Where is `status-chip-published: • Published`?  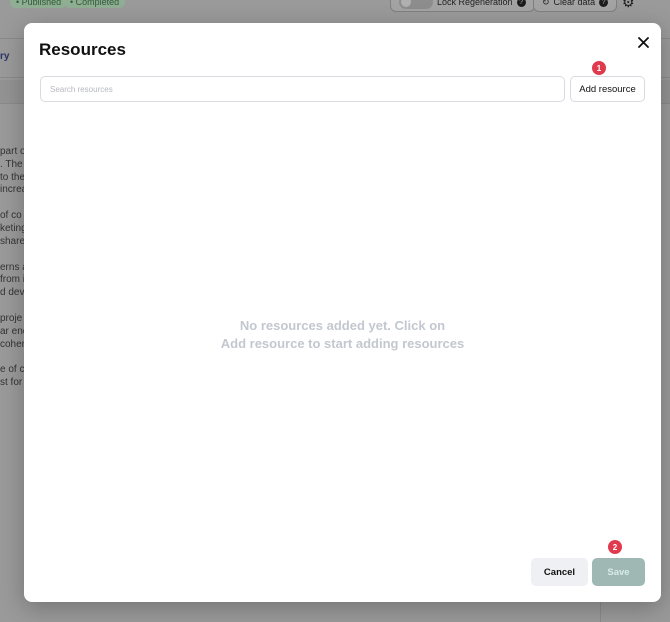
status-chip-published: • Published is located at coordinates (39, 4).